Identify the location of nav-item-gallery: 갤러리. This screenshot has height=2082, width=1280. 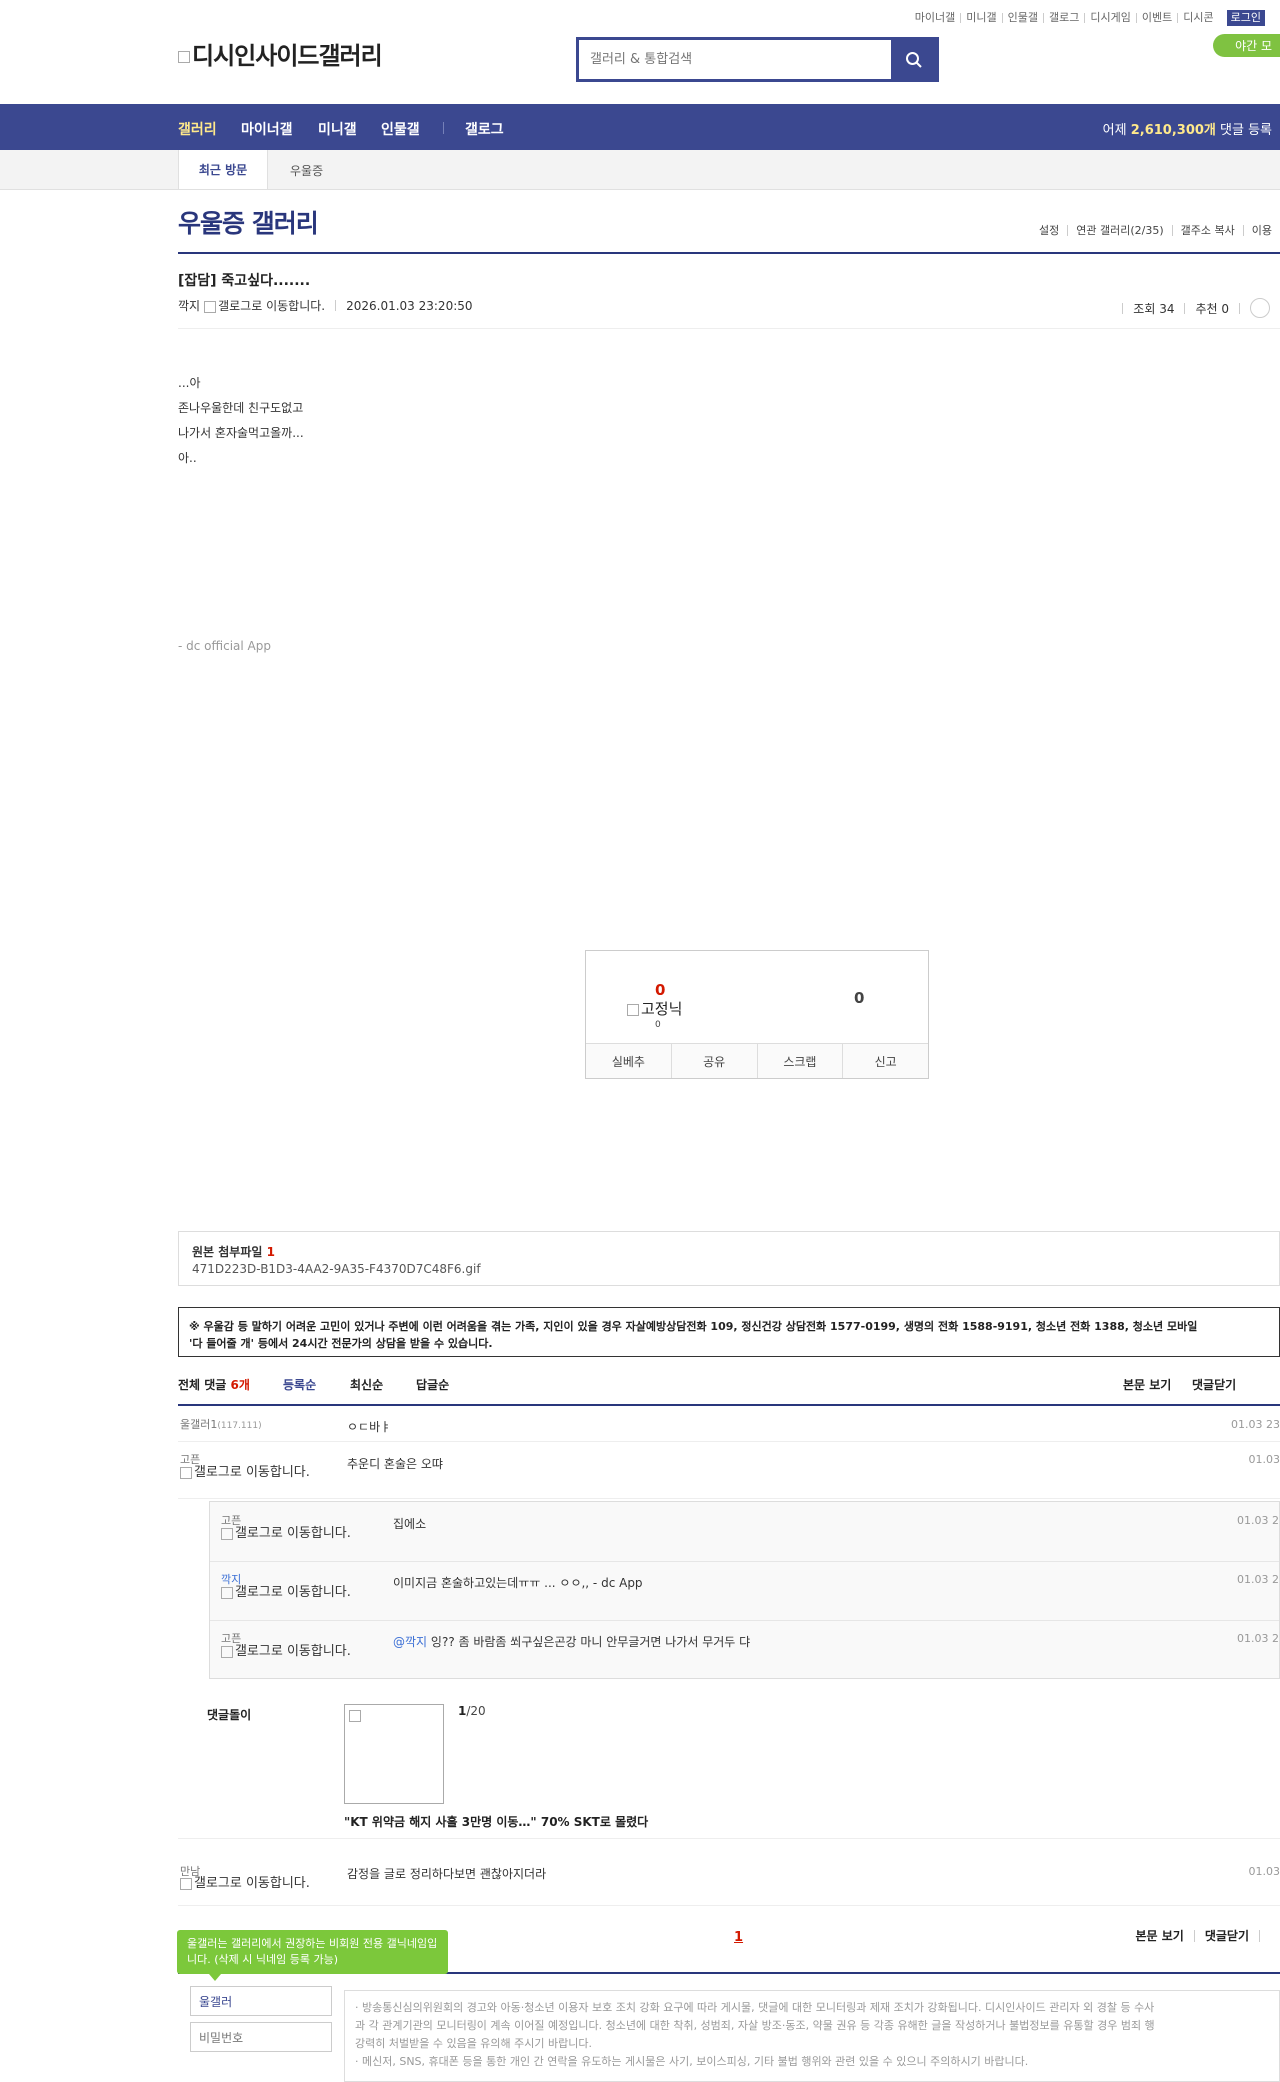
(197, 129).